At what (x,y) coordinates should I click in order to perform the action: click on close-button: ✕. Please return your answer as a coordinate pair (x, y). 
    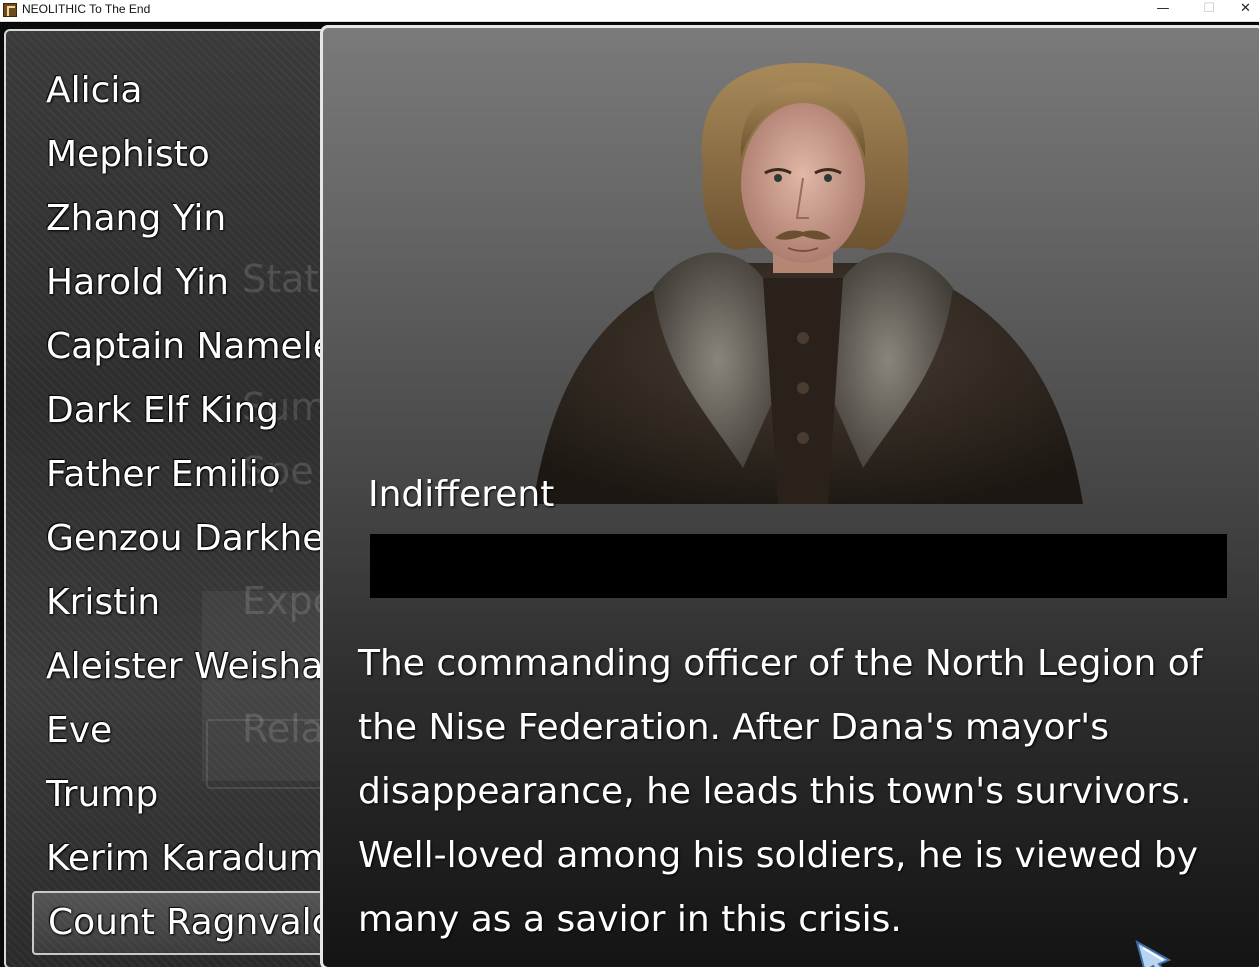
    Looking at the image, I should click on (1245, 11).